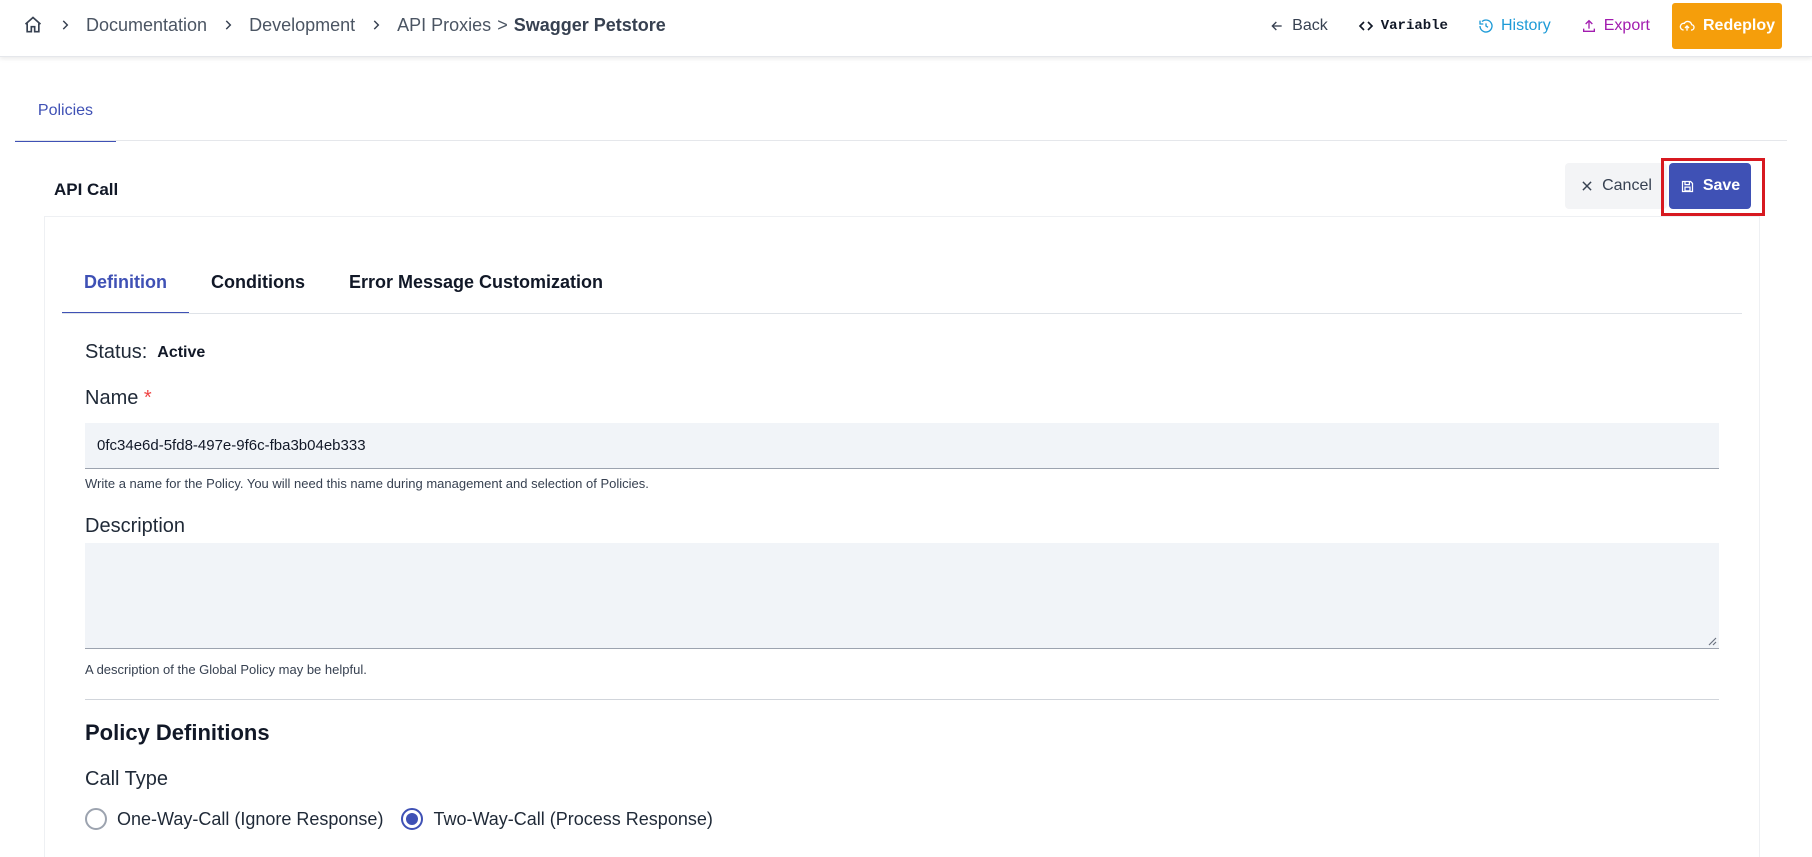 The image size is (1812, 857). I want to click on export-button: Export, so click(1615, 26).